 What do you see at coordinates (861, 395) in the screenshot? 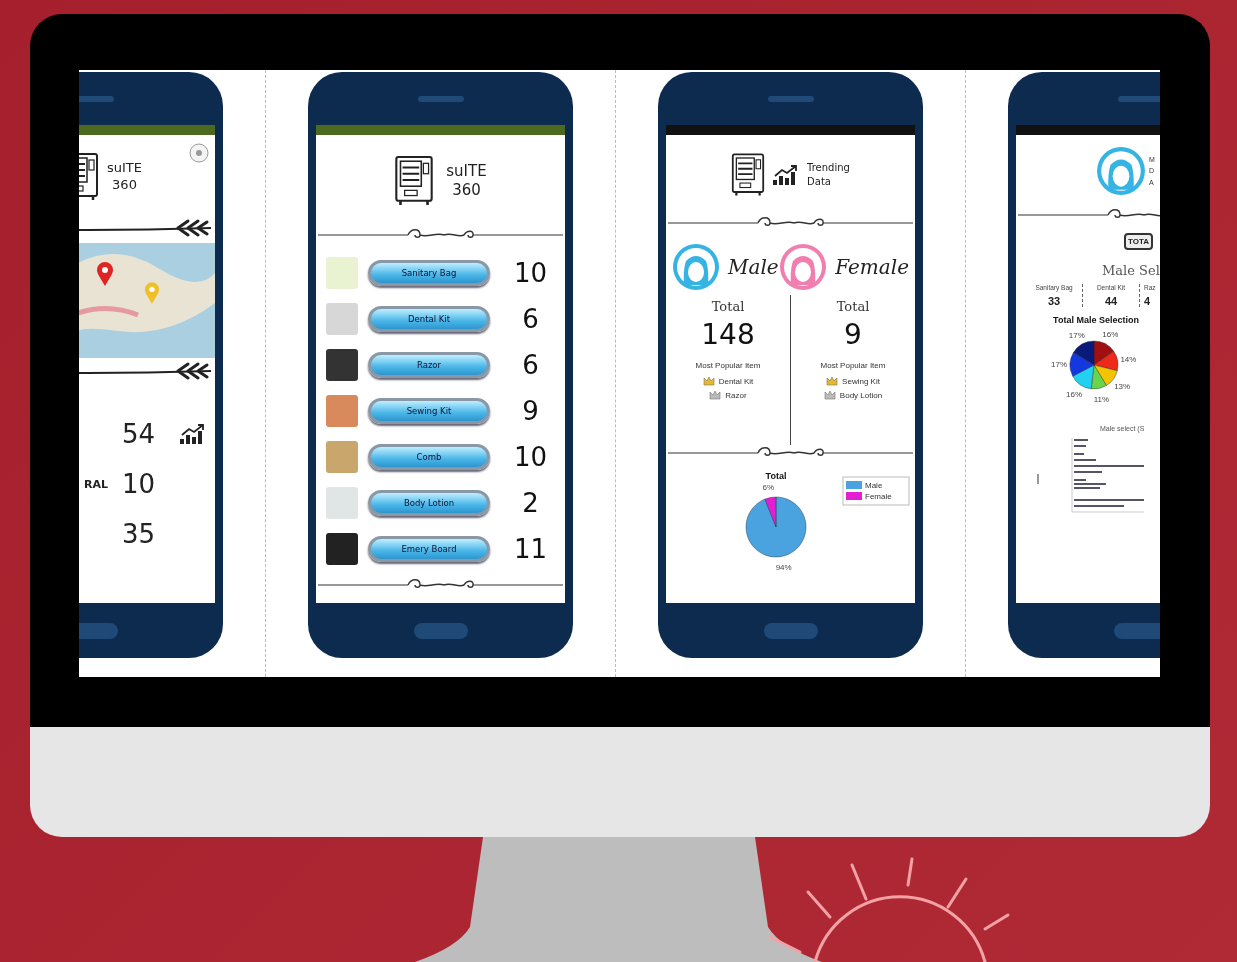
I see `popular-item: Body Lotion` at bounding box center [861, 395].